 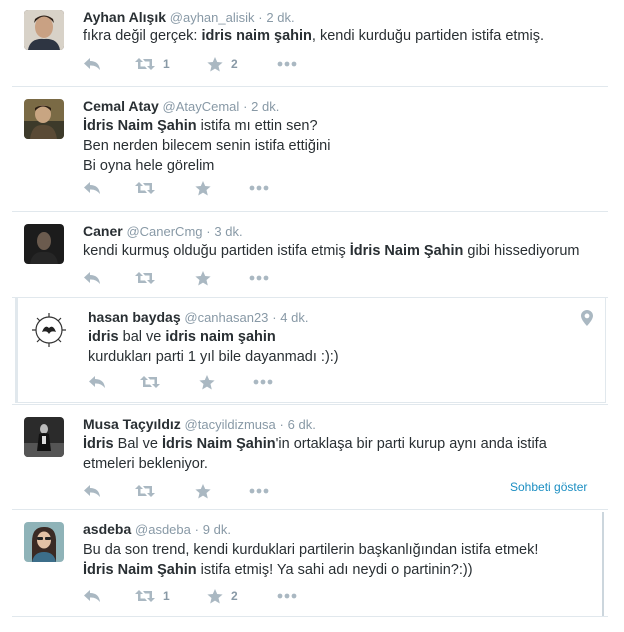 I want to click on author-handle: @CanerCmg, so click(x=164, y=231).